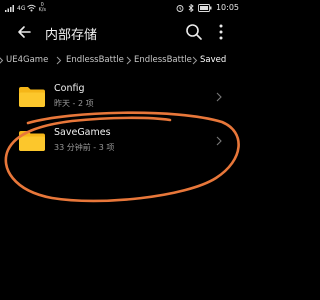 The height and width of the screenshot is (300, 320). I want to click on alarm-icon, so click(180, 8).